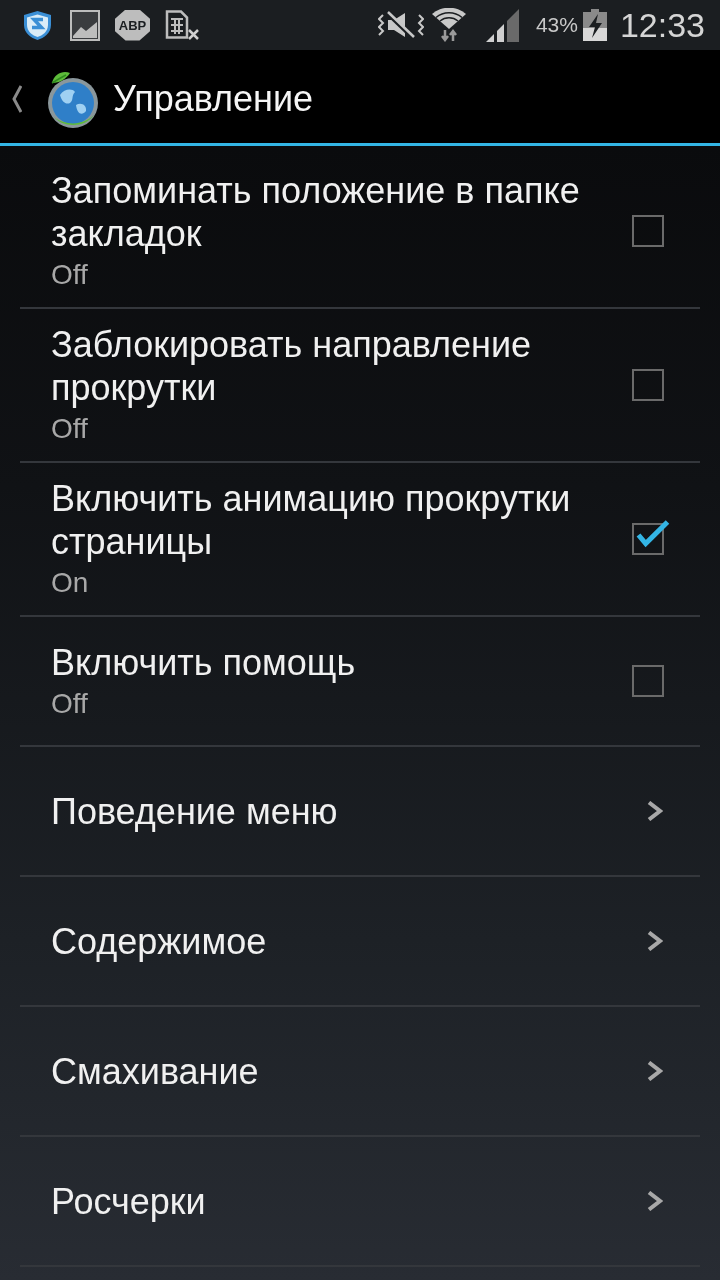  Describe the element at coordinates (213, 98) in the screenshot. I see `screen-title: Управление` at that location.